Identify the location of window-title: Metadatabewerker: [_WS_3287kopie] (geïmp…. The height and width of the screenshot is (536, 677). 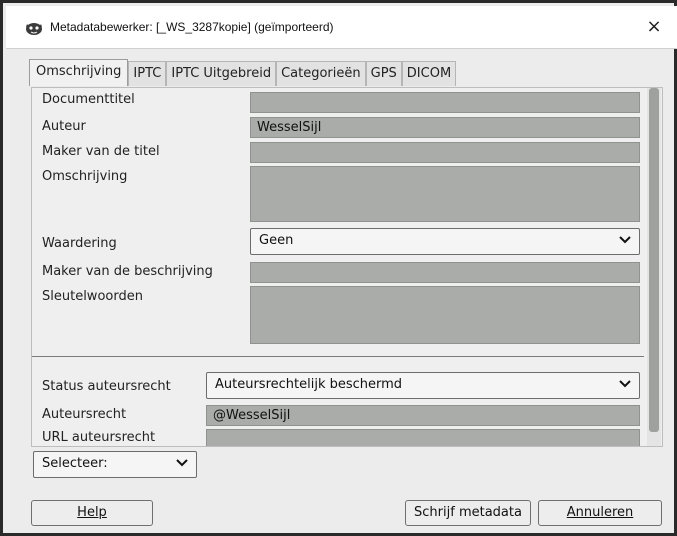
(192, 27).